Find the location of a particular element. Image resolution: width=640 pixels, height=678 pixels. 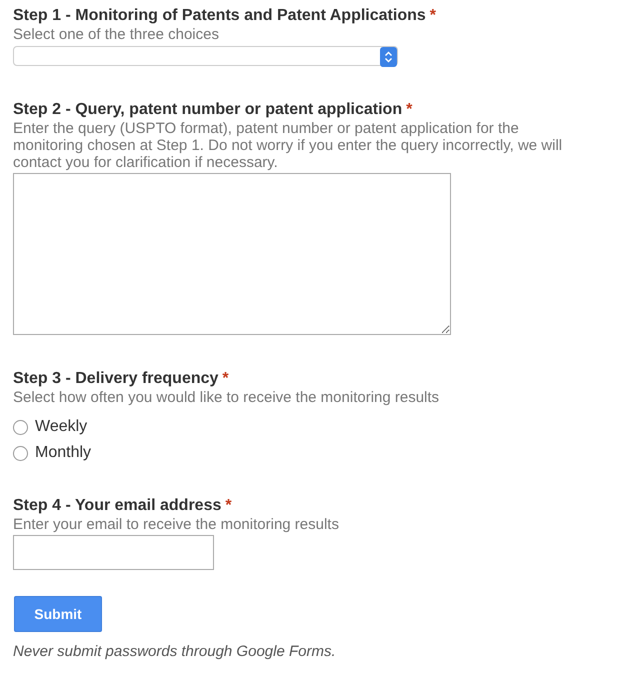

help-text: Enter your email to receive the monitoring results is located at coordinates (176, 524).